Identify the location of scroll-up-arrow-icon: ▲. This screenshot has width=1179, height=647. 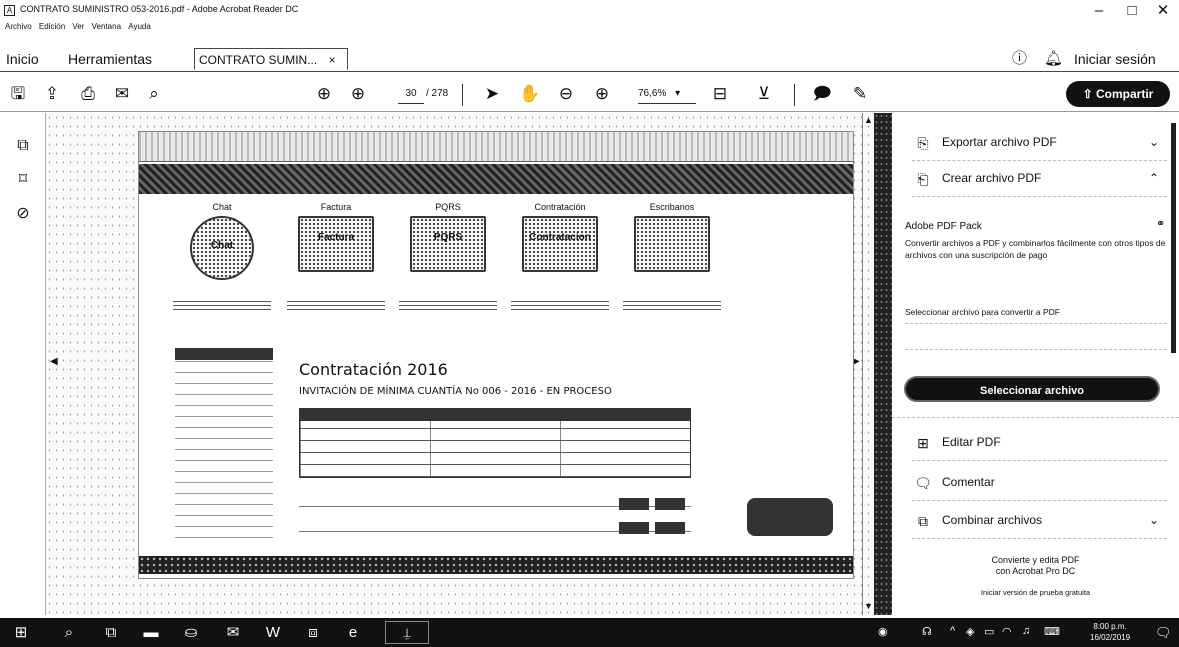
(868, 120).